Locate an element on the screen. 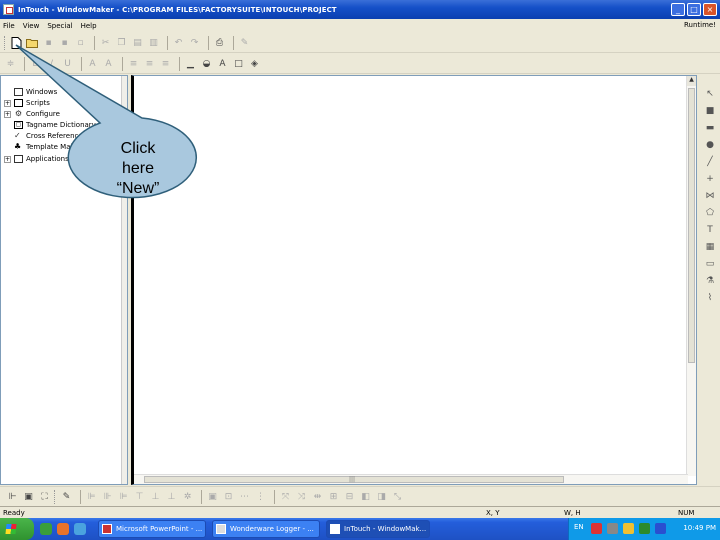 The width and height of the screenshot is (720, 540). maximize-button: □ is located at coordinates (694, 9).